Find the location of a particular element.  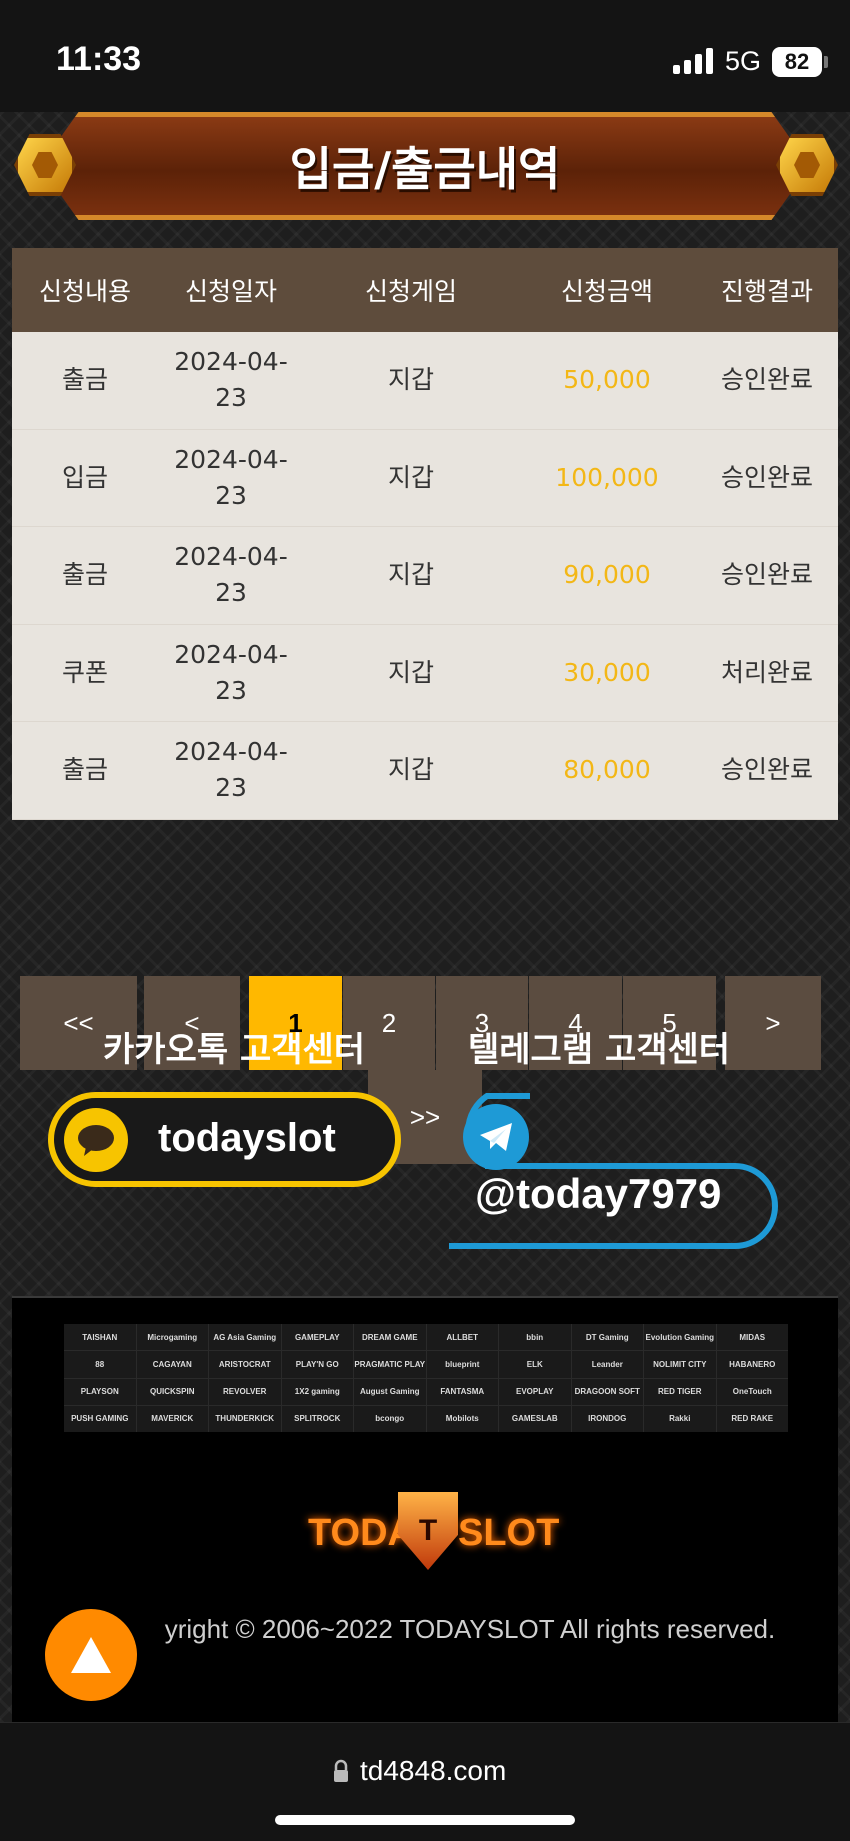

telegram-id: @today7979 is located at coordinates (598, 1193).